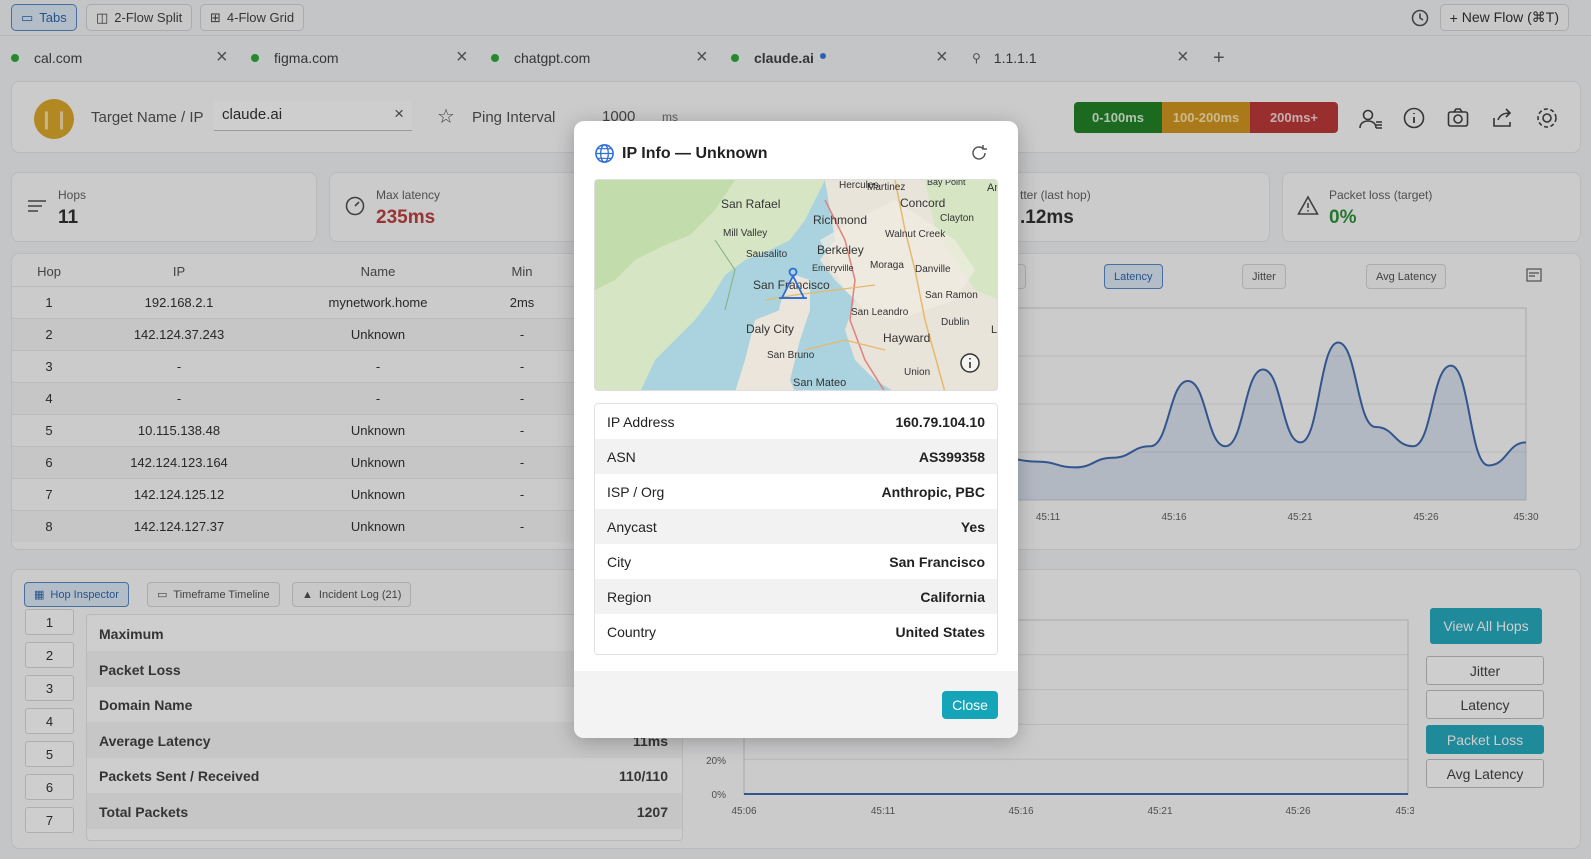  I want to click on info-value: San Francisco, so click(937, 562).